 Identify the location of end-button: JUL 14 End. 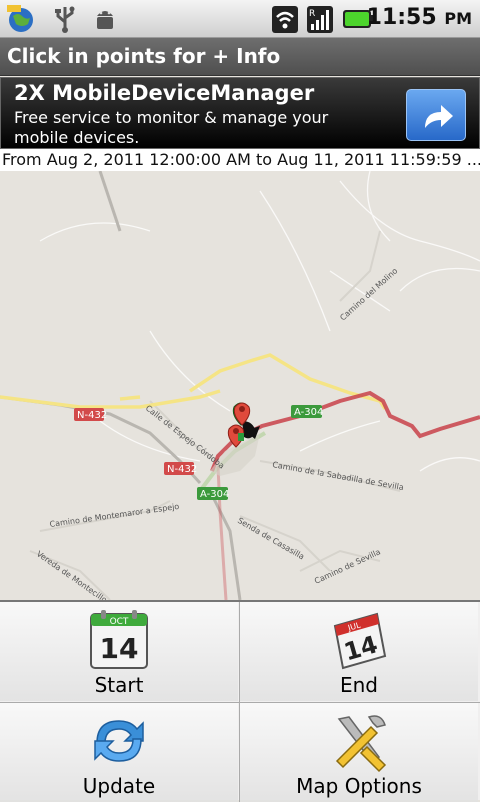
(359, 651).